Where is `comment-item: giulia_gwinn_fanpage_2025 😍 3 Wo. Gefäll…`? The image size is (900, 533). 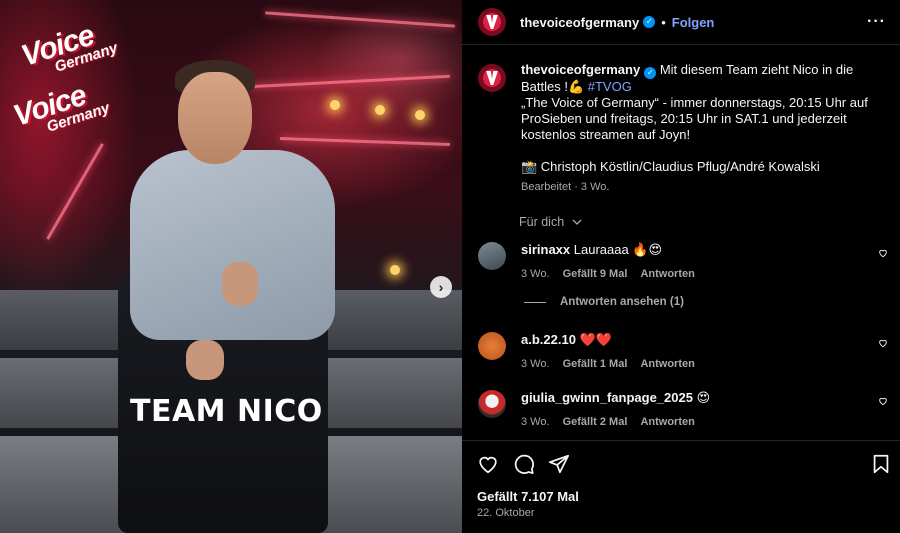
comment-item: giulia_gwinn_fanpage_2025 😍 3 Wo. Gefäll… is located at coordinates (688, 409).